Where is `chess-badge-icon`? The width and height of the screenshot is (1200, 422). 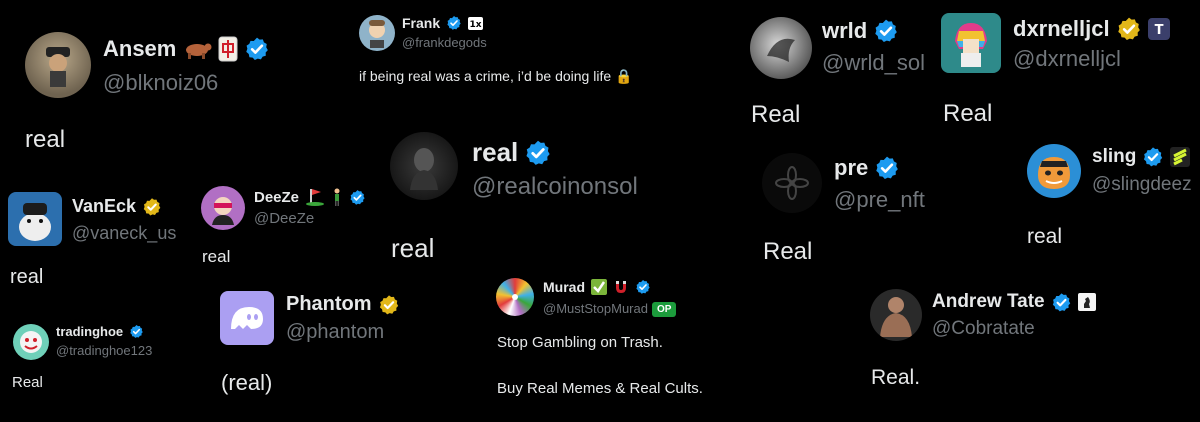
chess-badge-icon is located at coordinates (1086, 302).